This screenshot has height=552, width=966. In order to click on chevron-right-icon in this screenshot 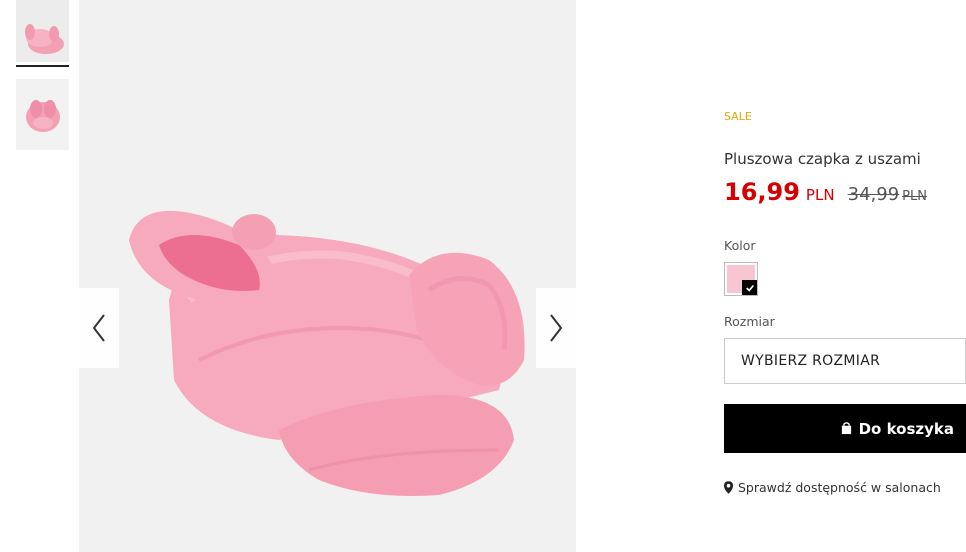, I will do `click(556, 328)`.